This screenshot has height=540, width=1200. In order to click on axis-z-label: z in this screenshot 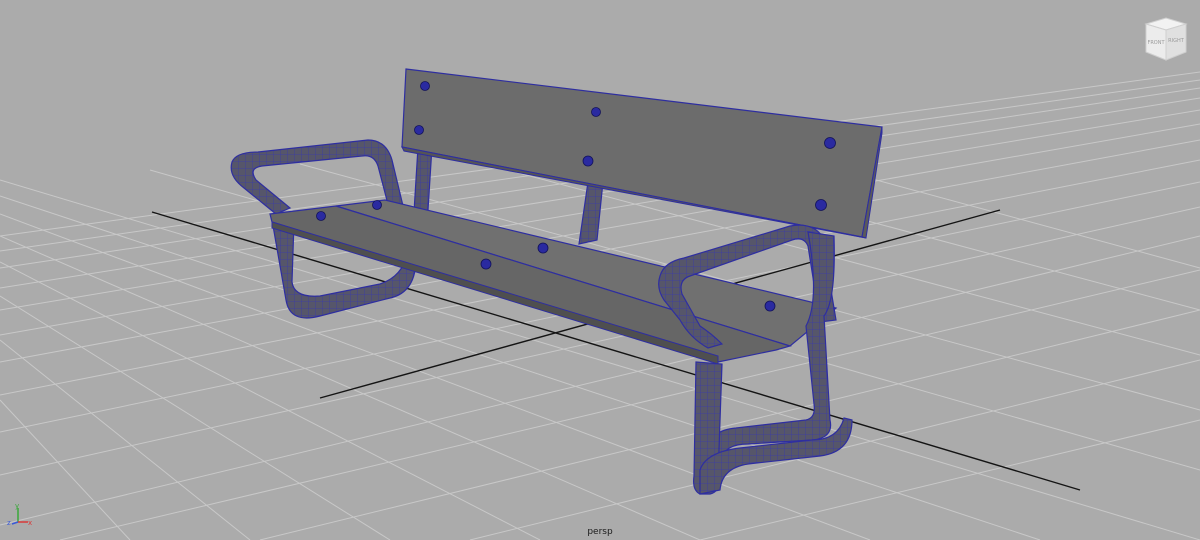, I will do `click(9, 523)`.